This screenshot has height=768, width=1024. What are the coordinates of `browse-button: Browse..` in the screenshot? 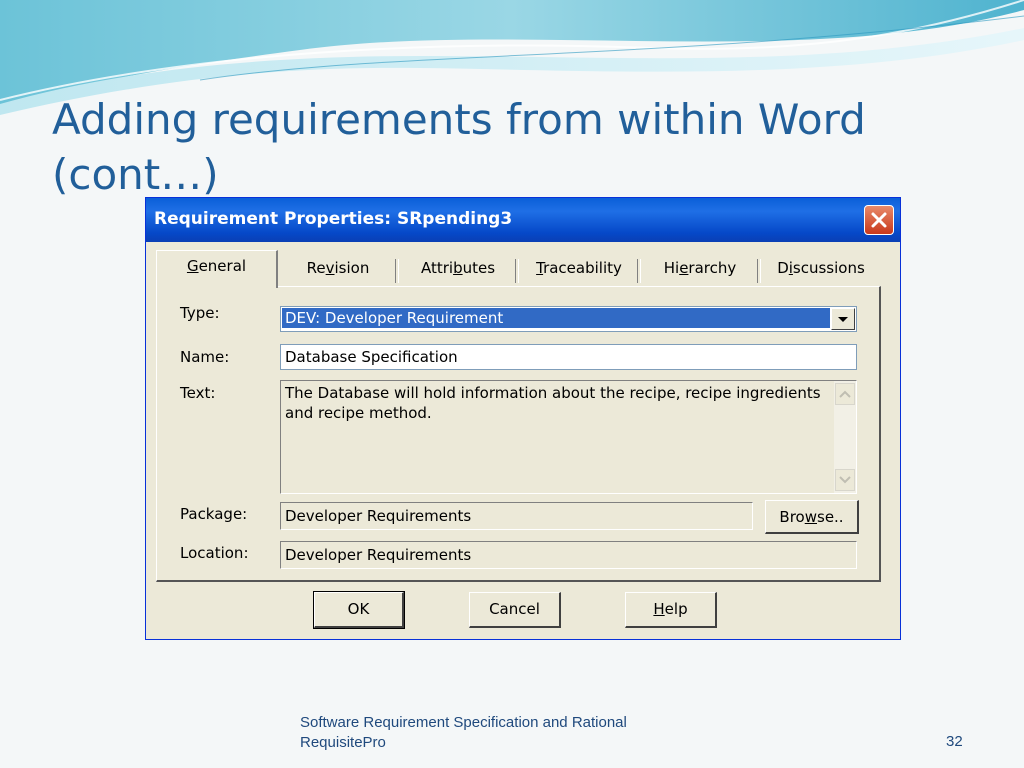 It's located at (812, 517).